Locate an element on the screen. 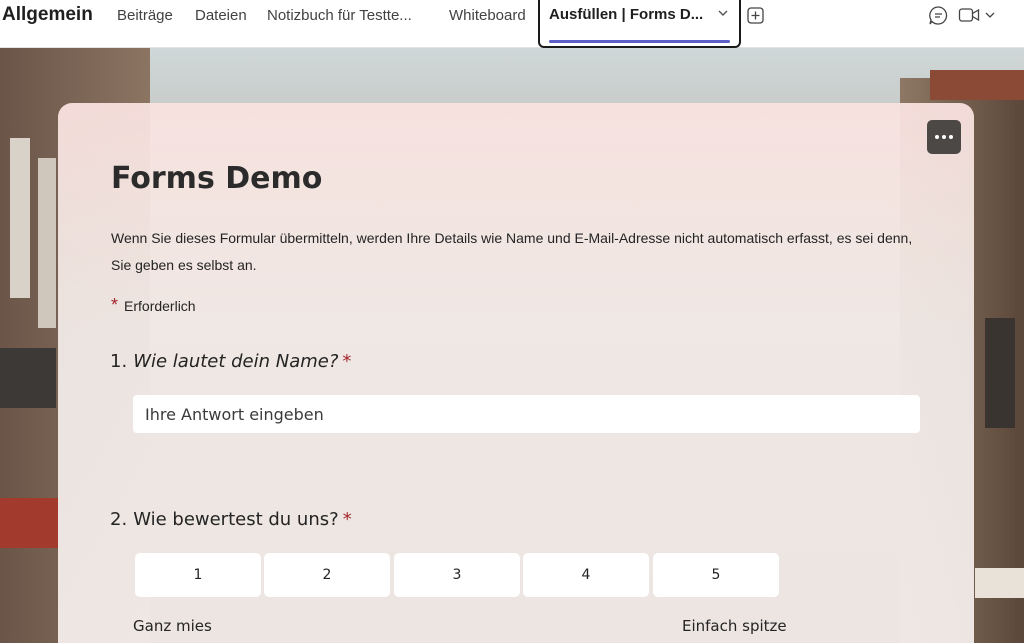  ellipsis-icon is located at coordinates (937, 137).